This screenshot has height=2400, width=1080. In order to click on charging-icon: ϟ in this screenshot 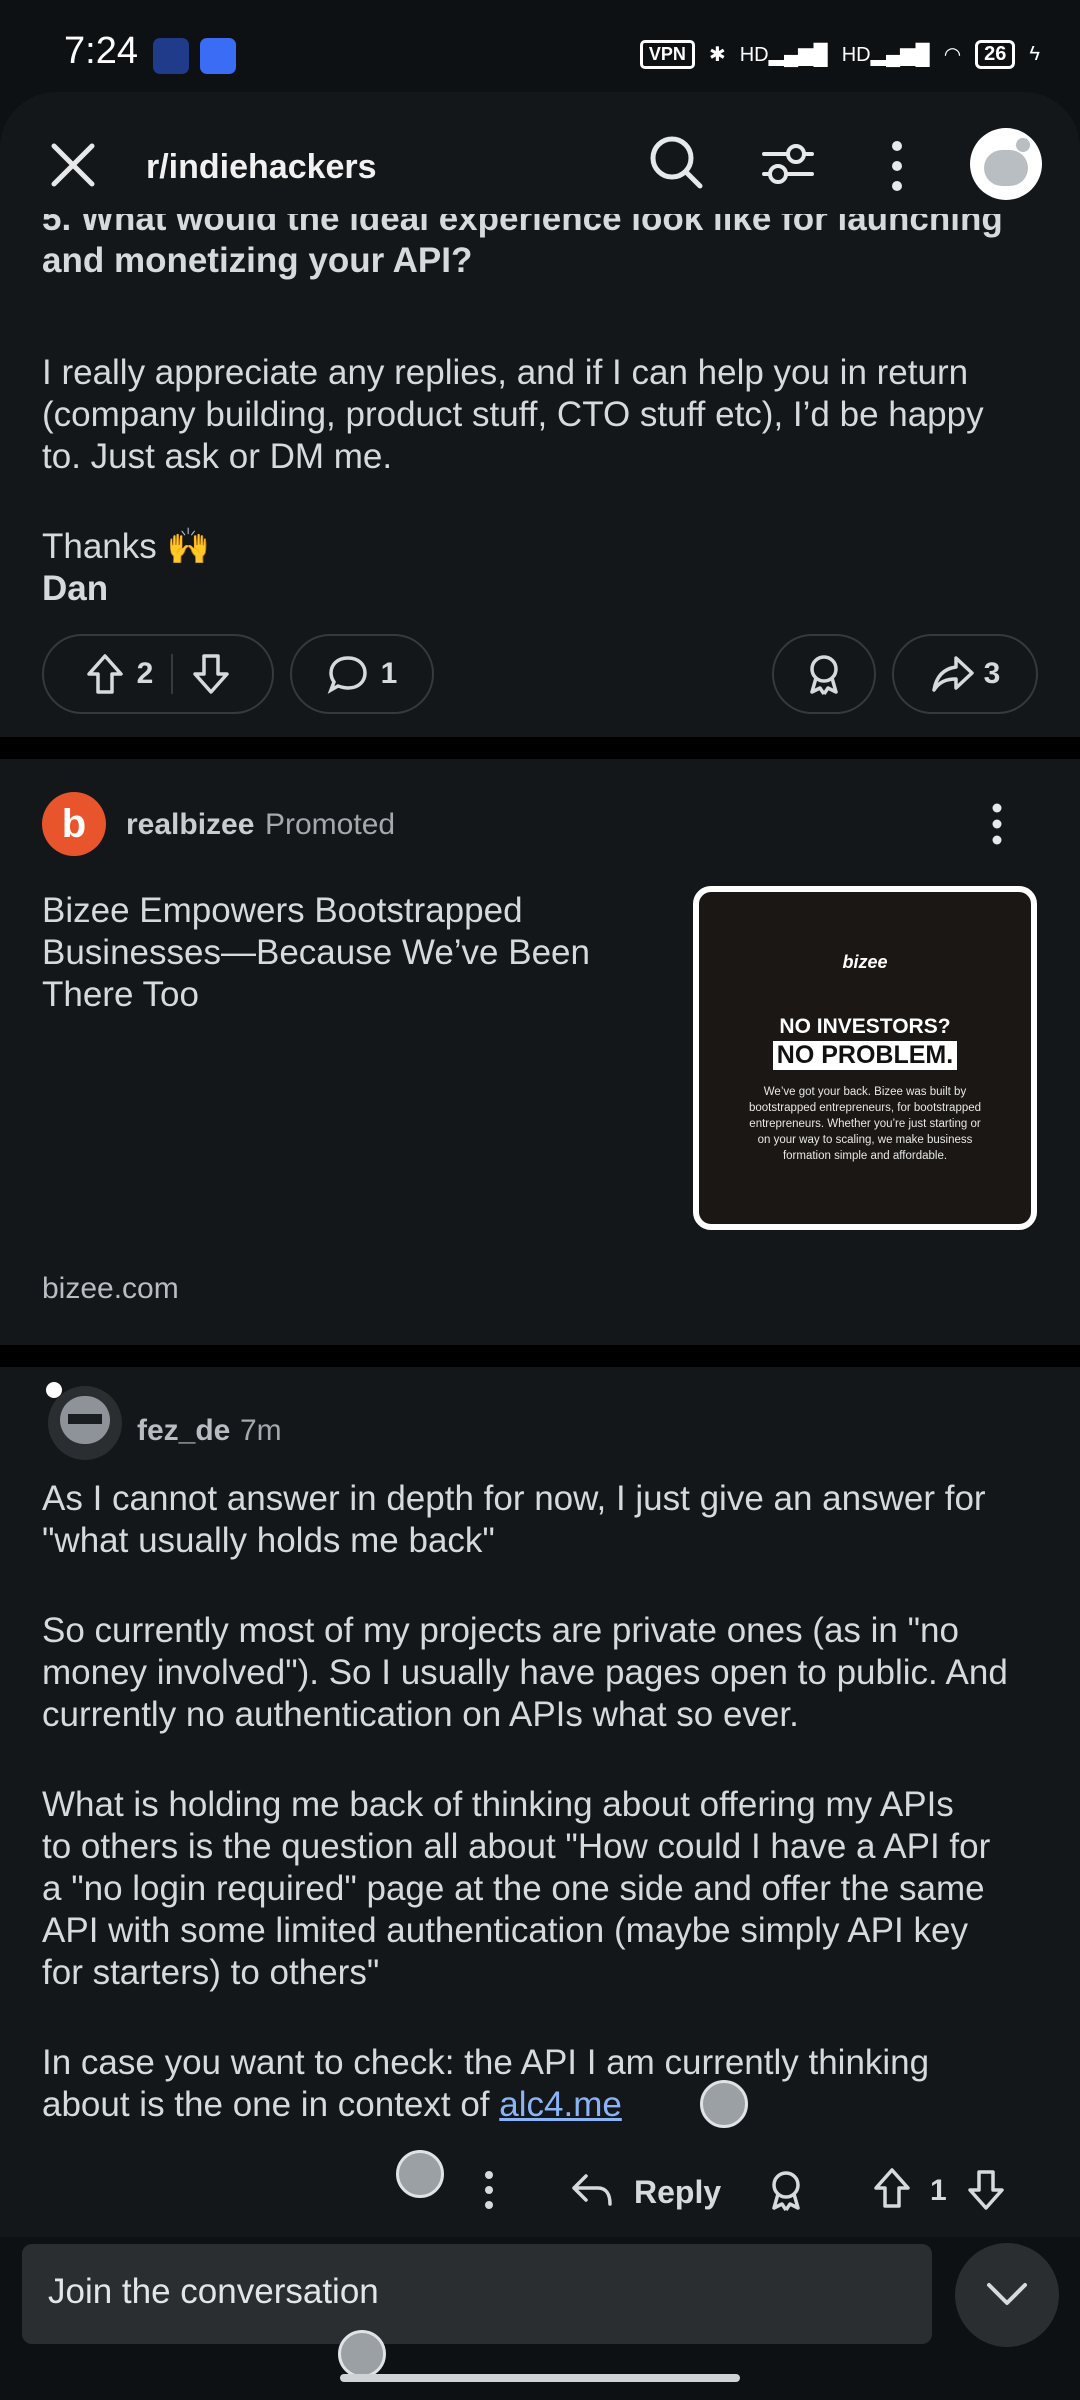, I will do `click(1034, 53)`.